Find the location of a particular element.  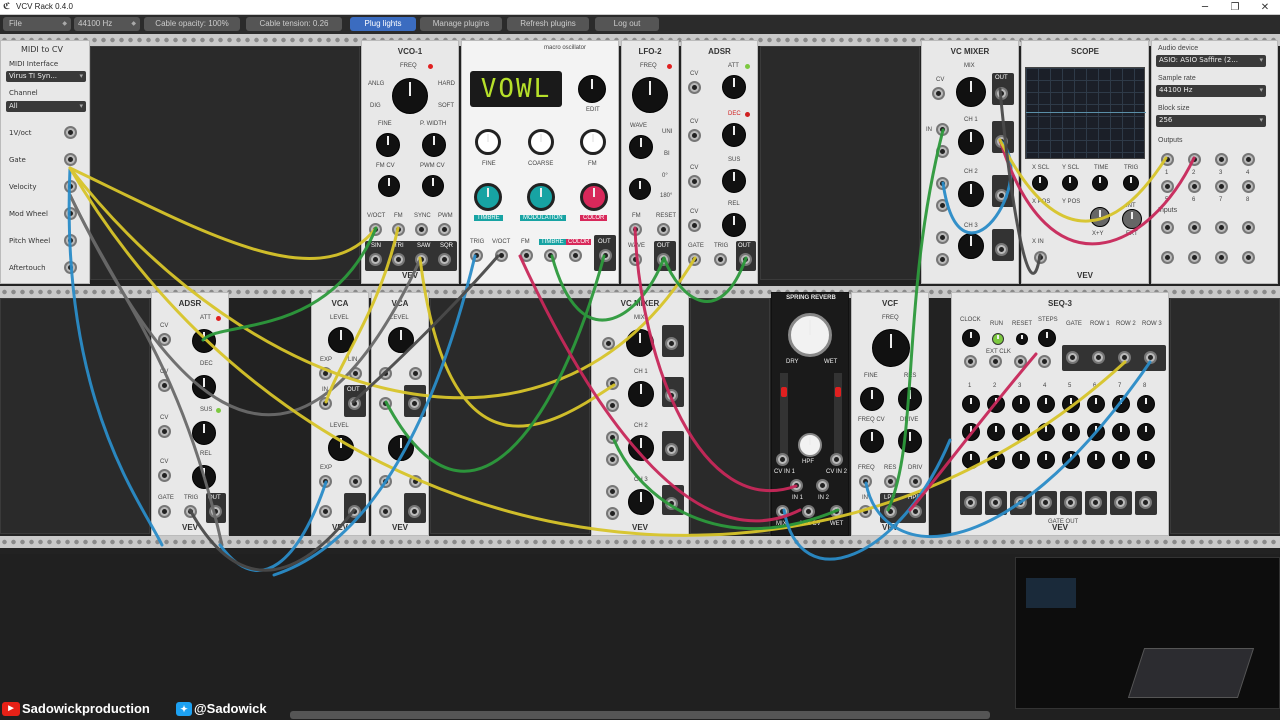

reset-button is located at coordinates (1022, 339).